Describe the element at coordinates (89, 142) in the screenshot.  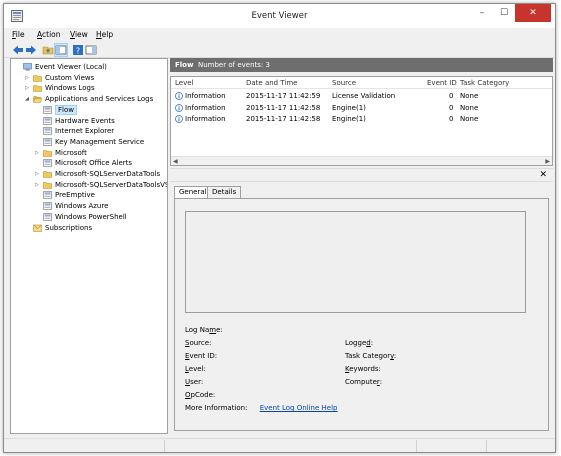
I see `tree-item-key-management-service: Key Management Service` at that location.